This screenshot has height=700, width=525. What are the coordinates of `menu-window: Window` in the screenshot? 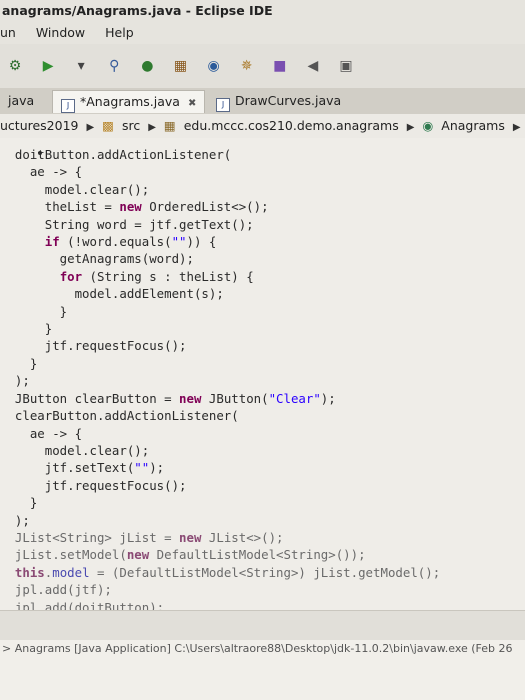 It's located at (60, 33).